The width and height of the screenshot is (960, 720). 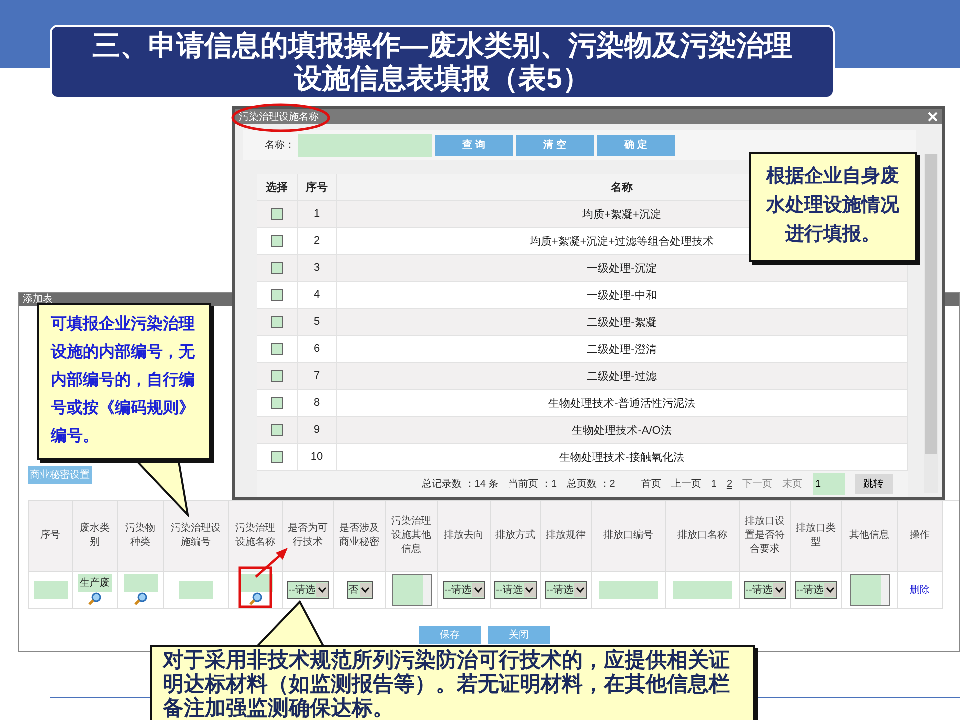 I want to click on delete-link: 删除, so click(x=920, y=590).